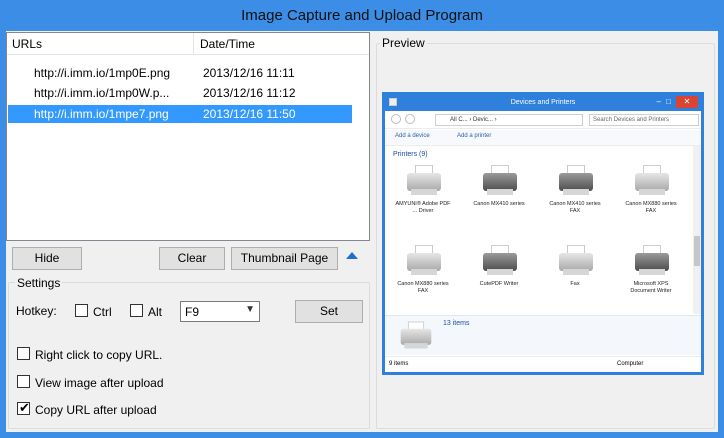  Describe the element at coordinates (100, 44) in the screenshot. I see `column-header-urls: URLs` at that location.